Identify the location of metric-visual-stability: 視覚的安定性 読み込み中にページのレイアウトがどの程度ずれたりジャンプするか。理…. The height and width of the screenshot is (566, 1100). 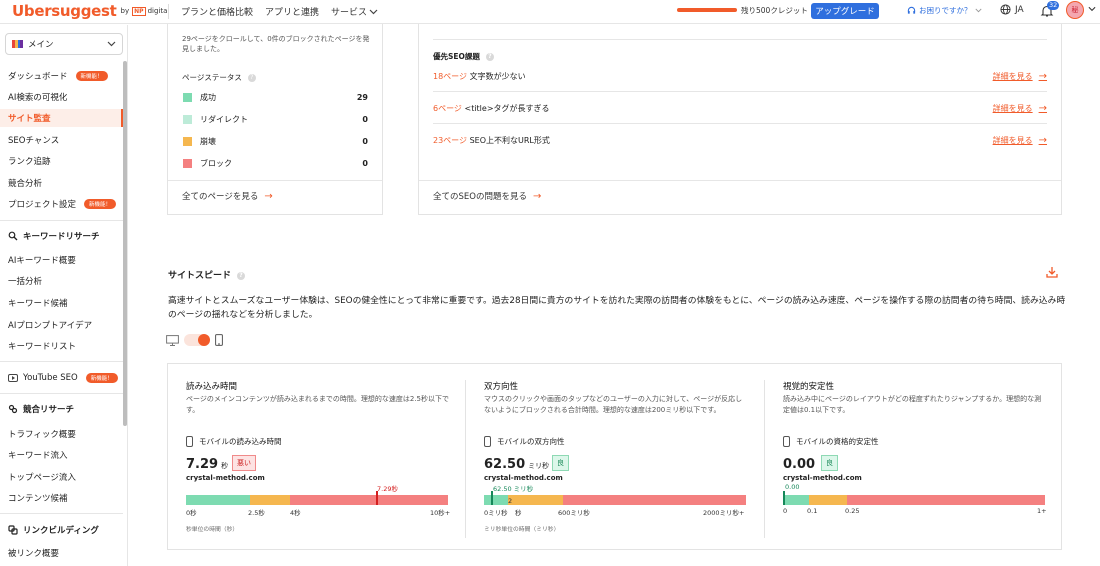
(913, 457).